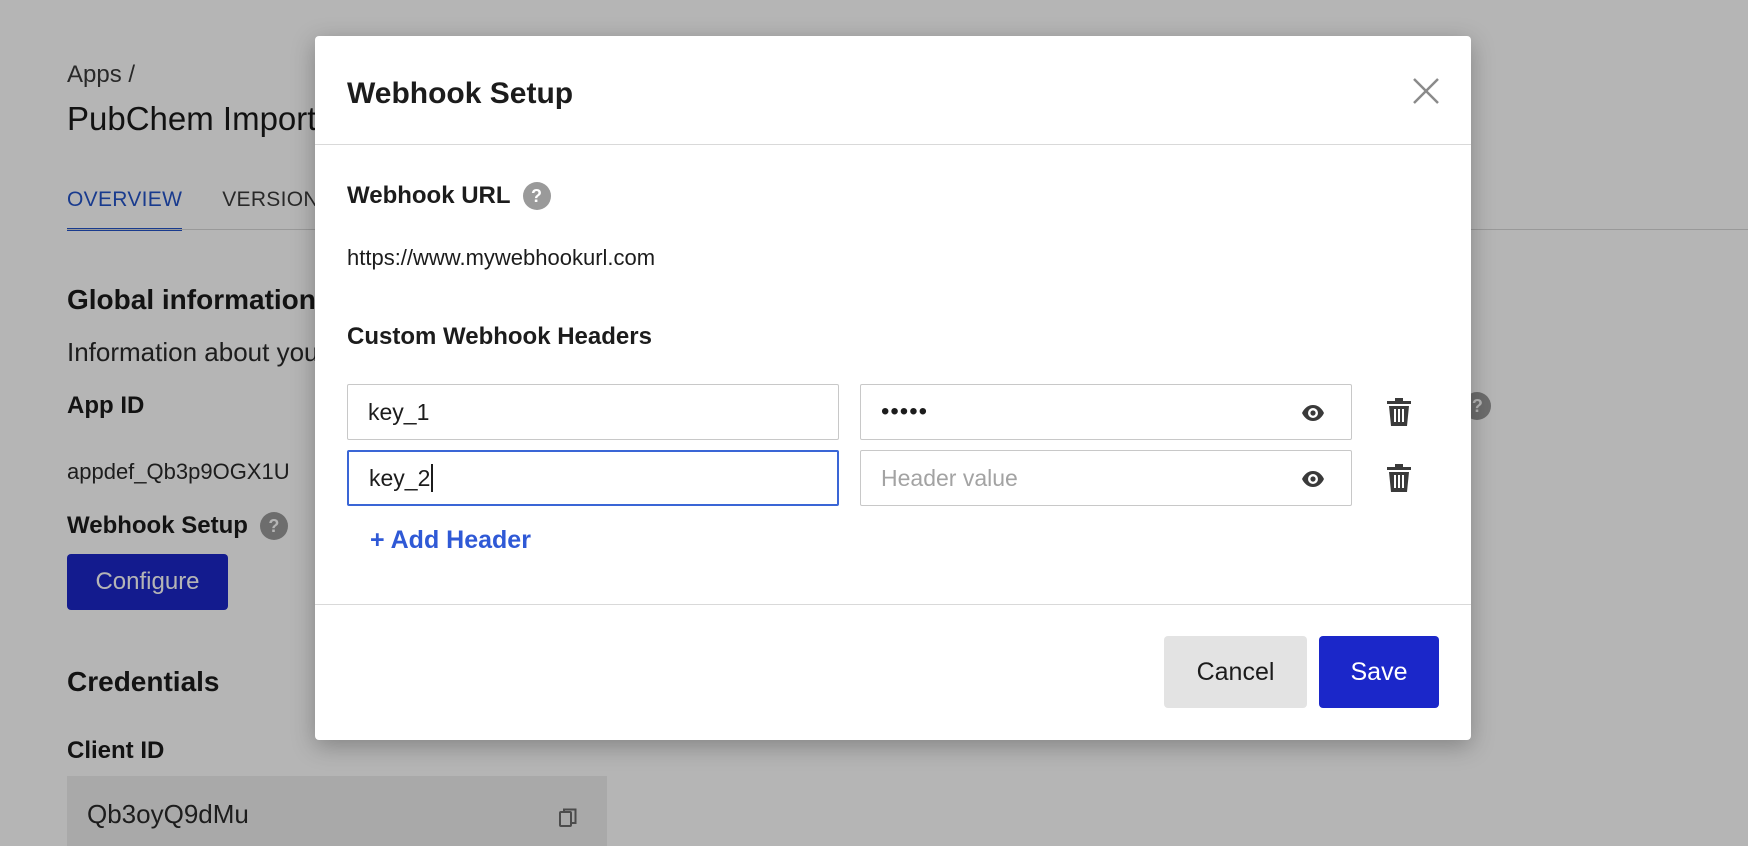 This screenshot has height=846, width=1748. I want to click on custom-headers-label-text: Custom Webhook Headers, so click(499, 336).